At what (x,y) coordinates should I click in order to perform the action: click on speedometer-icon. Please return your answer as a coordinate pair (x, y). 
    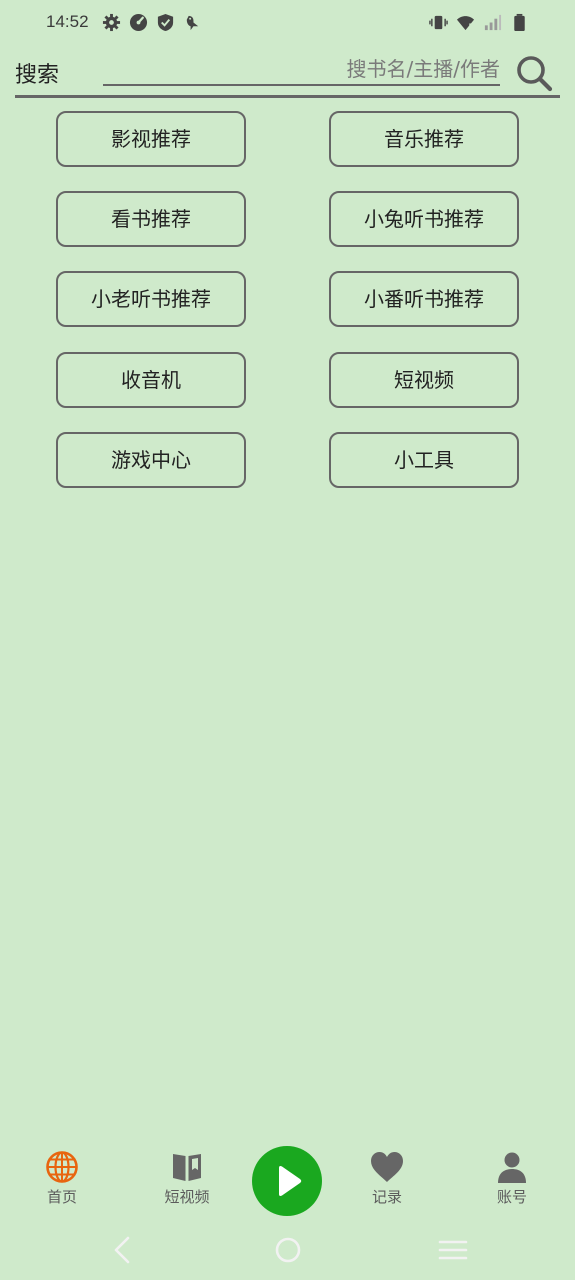
    Looking at the image, I should click on (138, 22).